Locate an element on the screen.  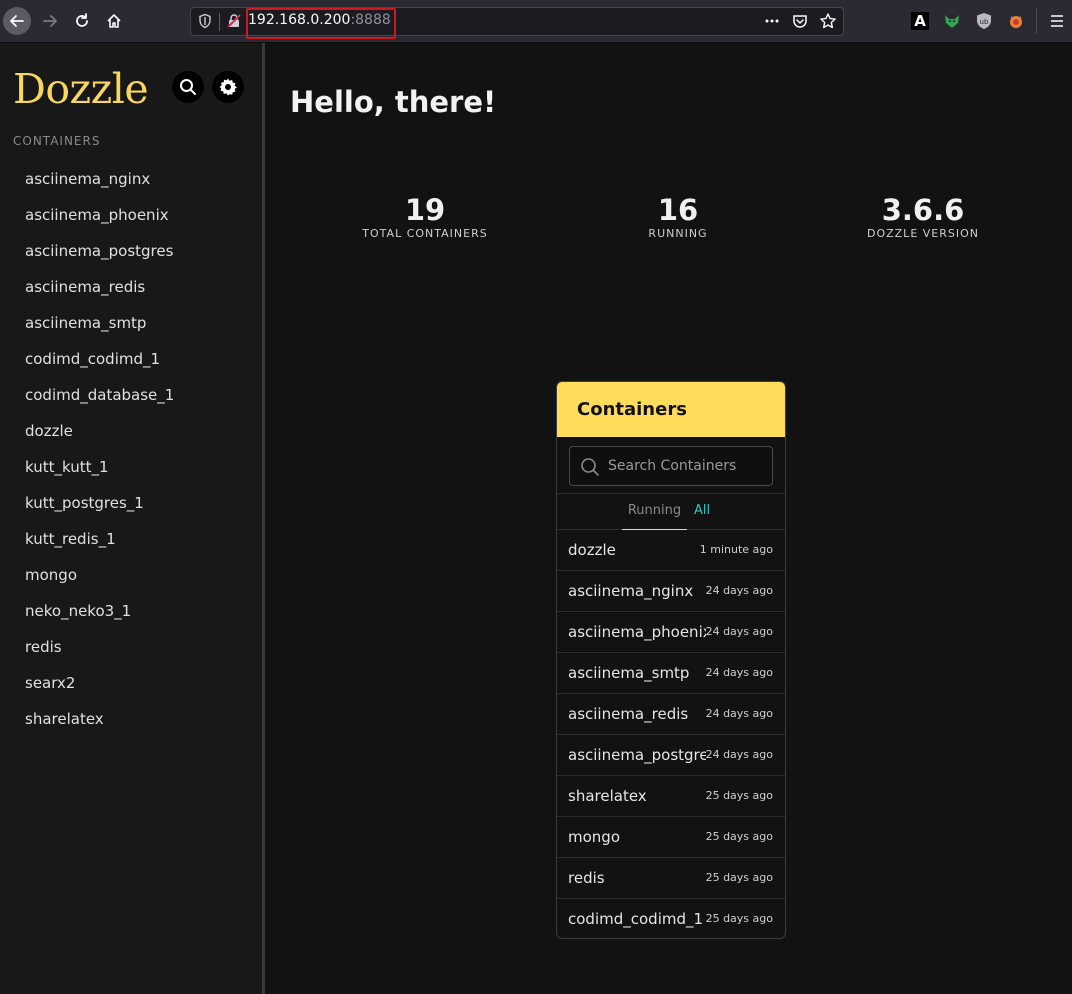
sidebar-item-neko-neko3-1: neko_neko3_1 is located at coordinates (99, 611).